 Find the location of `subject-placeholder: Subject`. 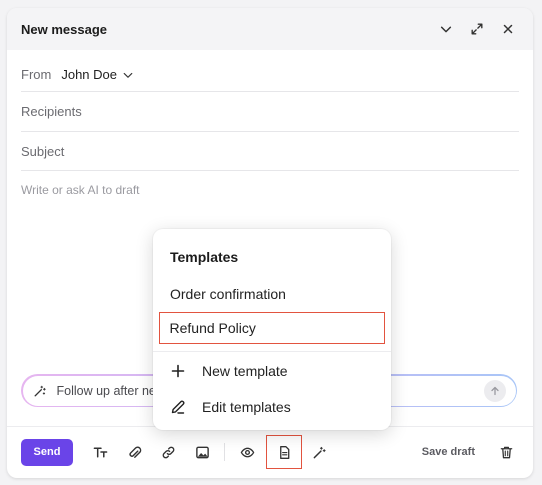

subject-placeholder: Subject is located at coordinates (43, 151).